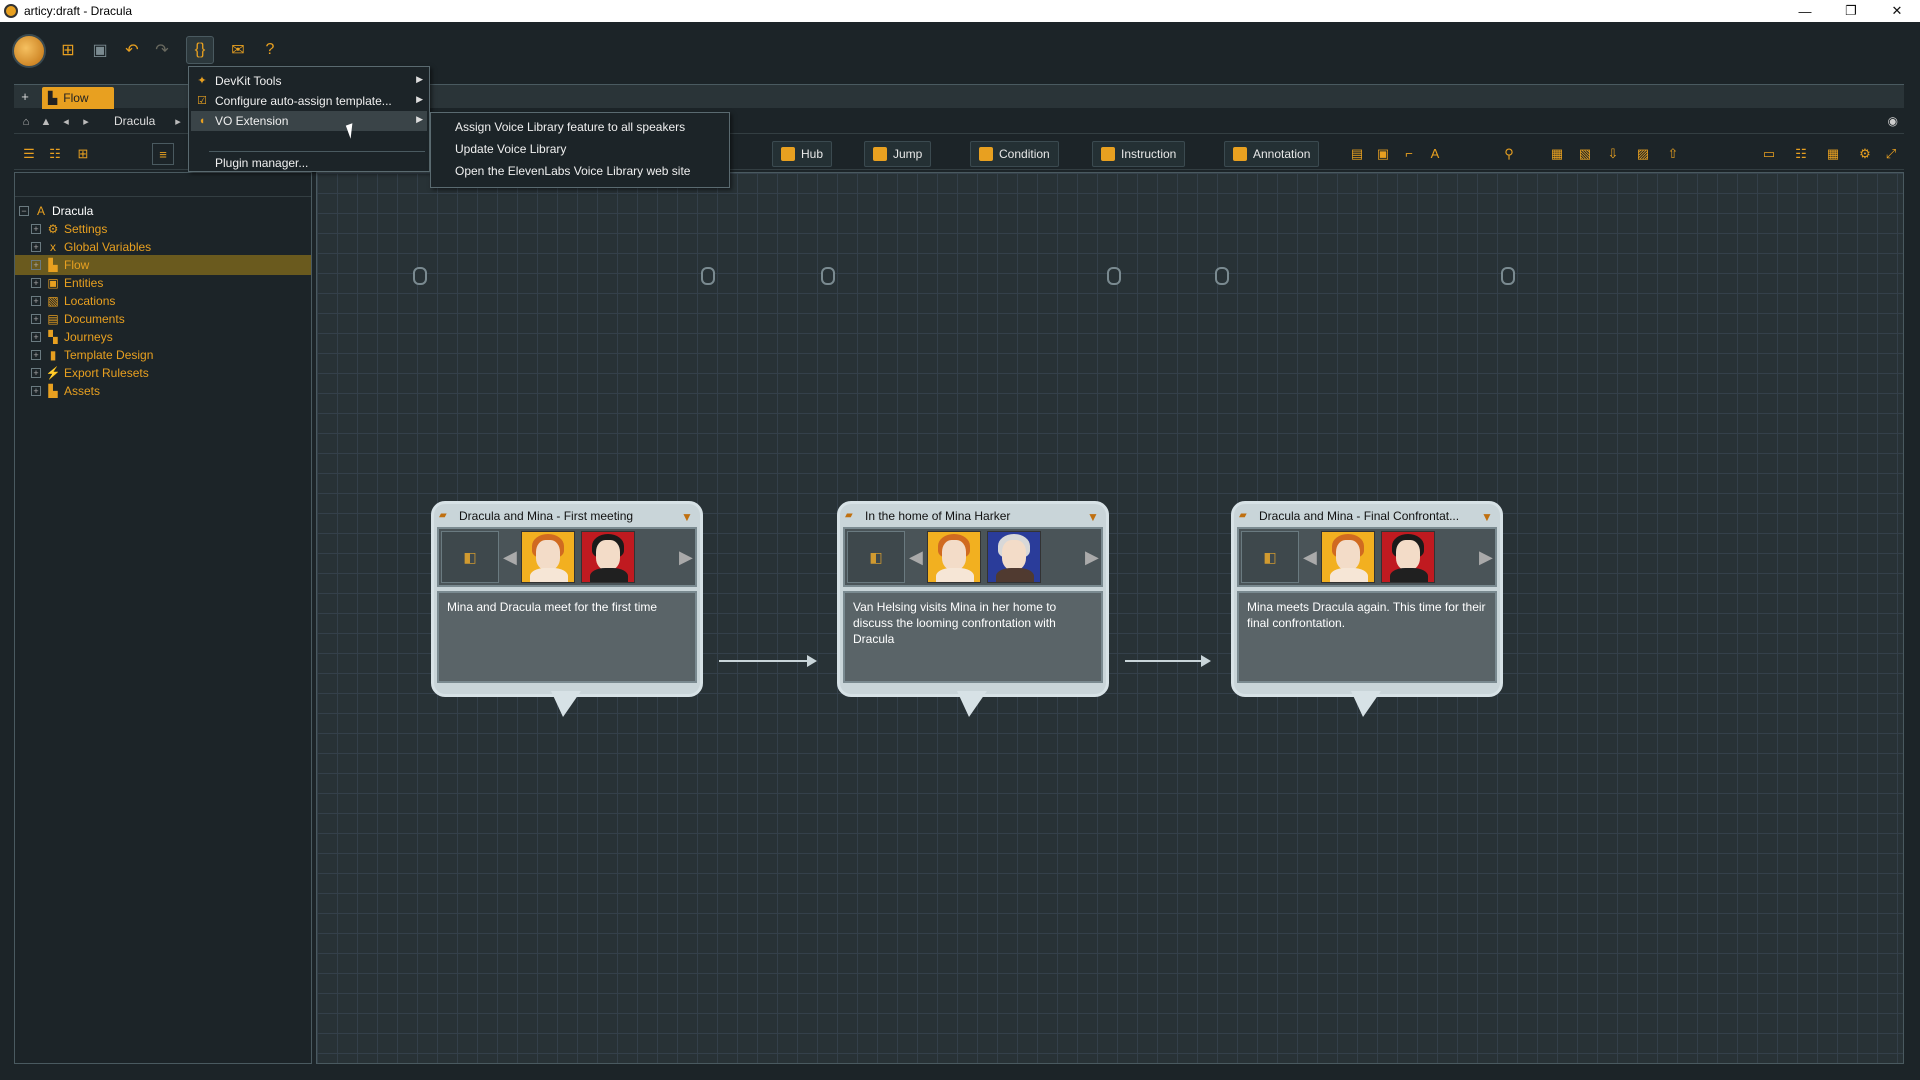  What do you see at coordinates (83, 154) in the screenshot?
I see `tile-view-icon: ⊞` at bounding box center [83, 154].